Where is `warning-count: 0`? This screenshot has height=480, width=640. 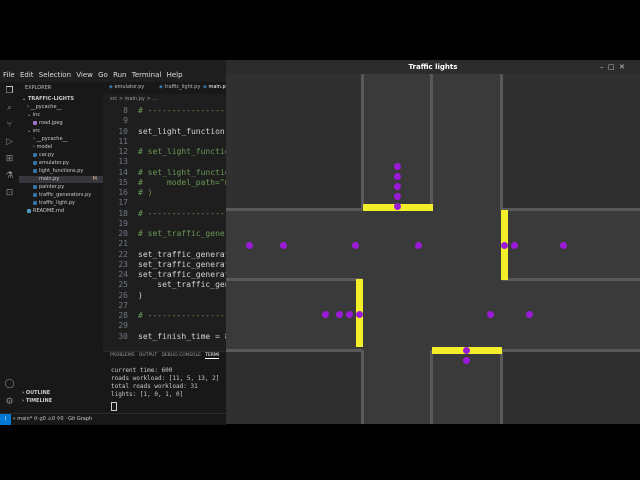 warning-count: 0 is located at coordinates (53, 419).